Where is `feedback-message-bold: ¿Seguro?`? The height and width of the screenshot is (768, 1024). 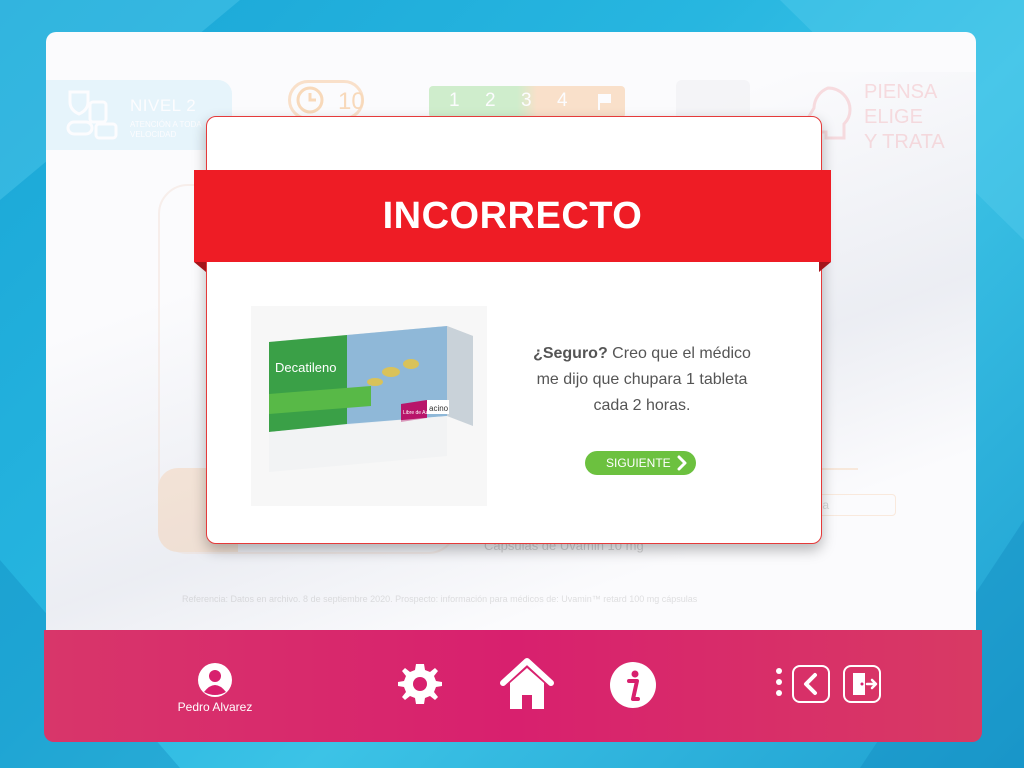
feedback-message-bold: ¿Seguro? is located at coordinates (570, 353).